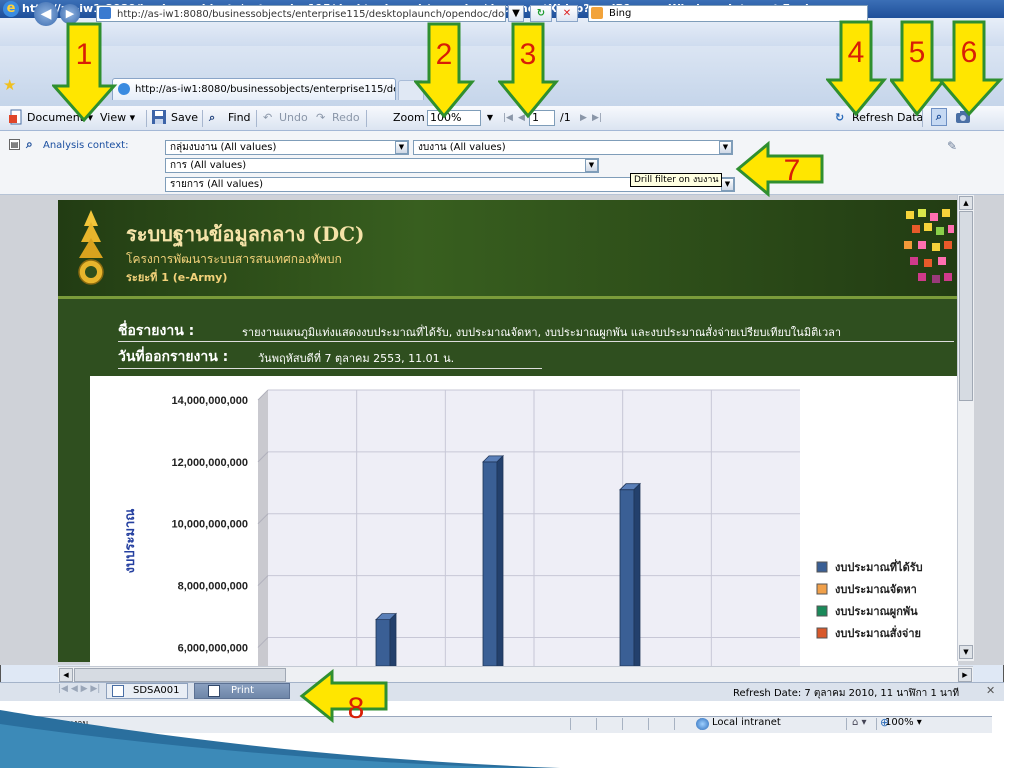 The width and height of the screenshot is (1024, 768). Describe the element at coordinates (11, 9) in the screenshot. I see `ie-logo-icon: e` at that location.